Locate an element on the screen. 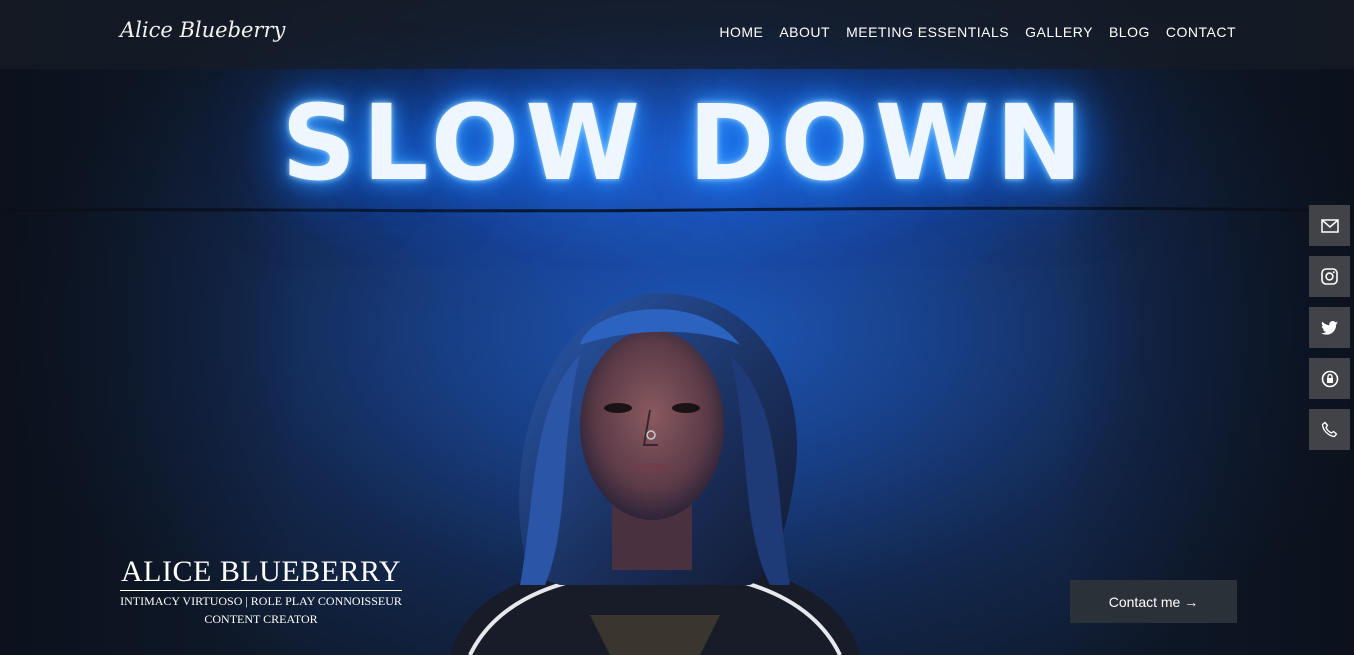 The height and width of the screenshot is (655, 1354). nav-item-about: ABOUT is located at coordinates (804, 32).